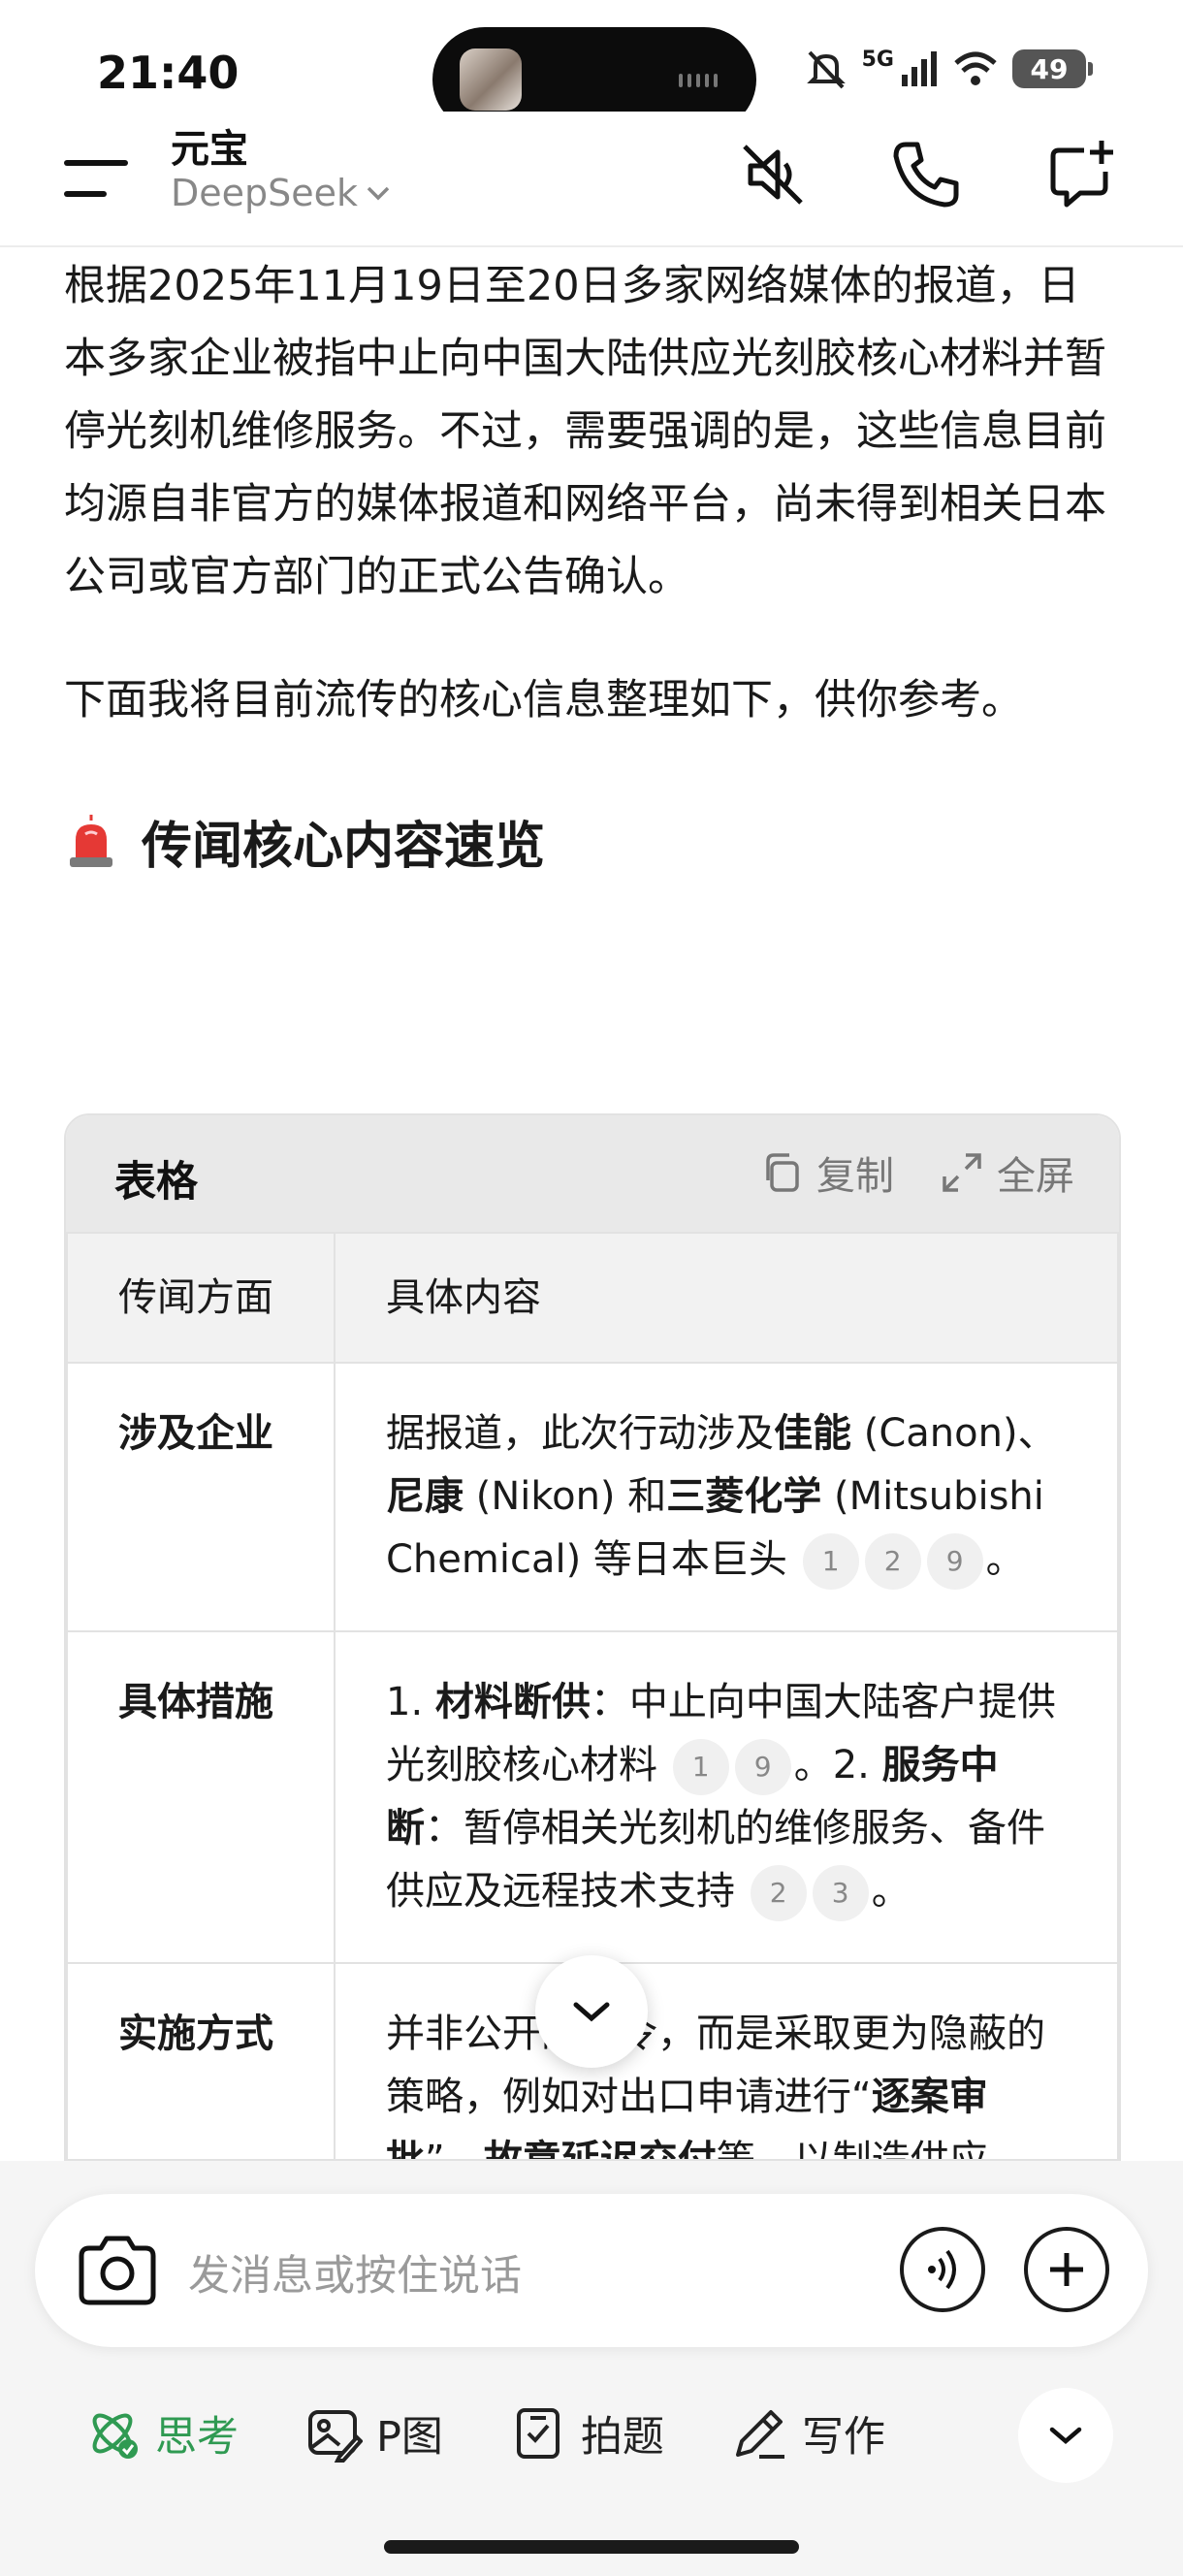 The image size is (1183, 2576). I want to click on now-playing-artwork, so click(491, 79).